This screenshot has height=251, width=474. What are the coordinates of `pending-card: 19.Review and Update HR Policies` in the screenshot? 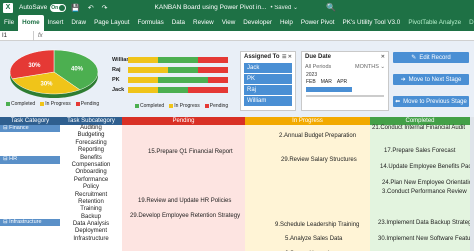 It's located at (184, 201).